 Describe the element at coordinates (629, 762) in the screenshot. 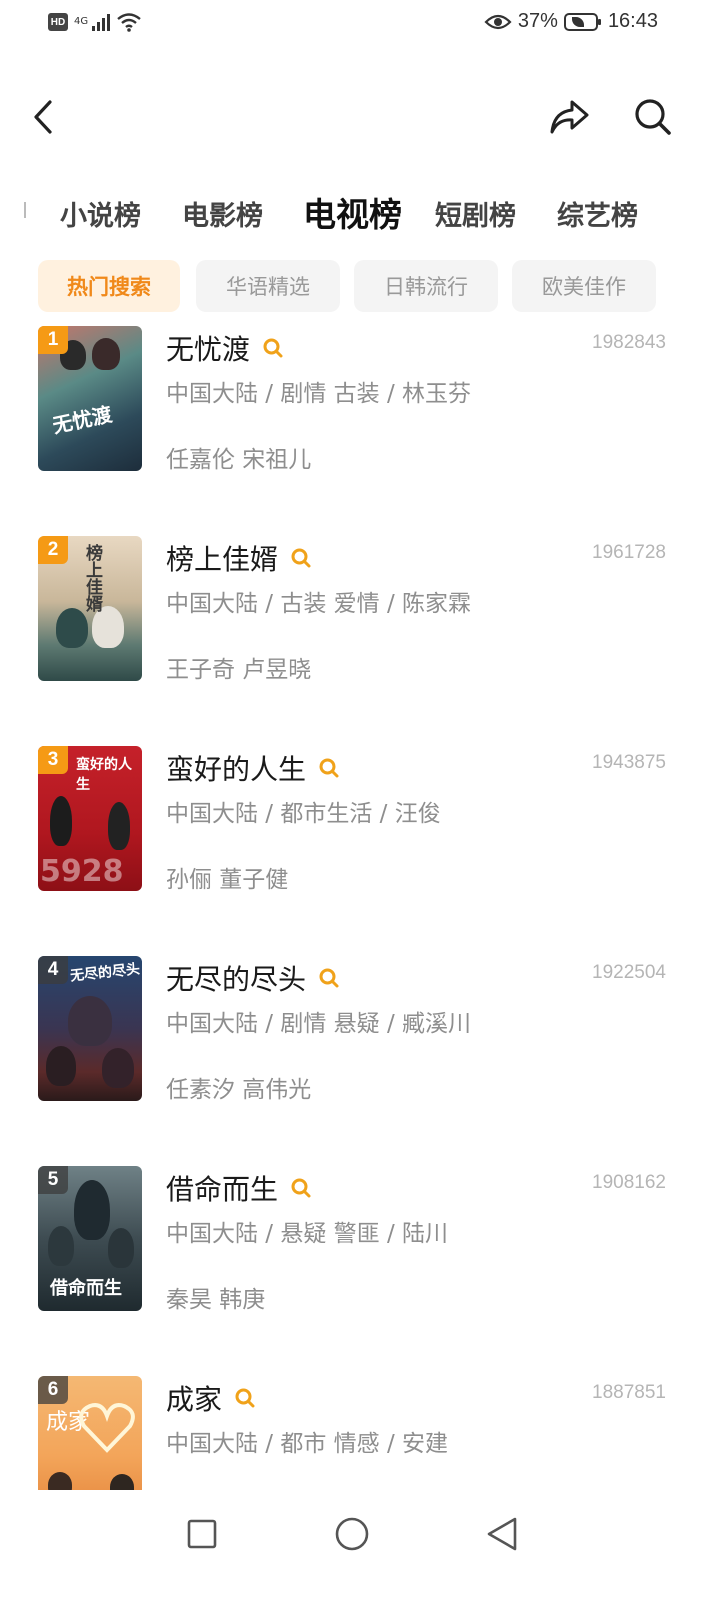

I see `search-count: 1943875` at that location.